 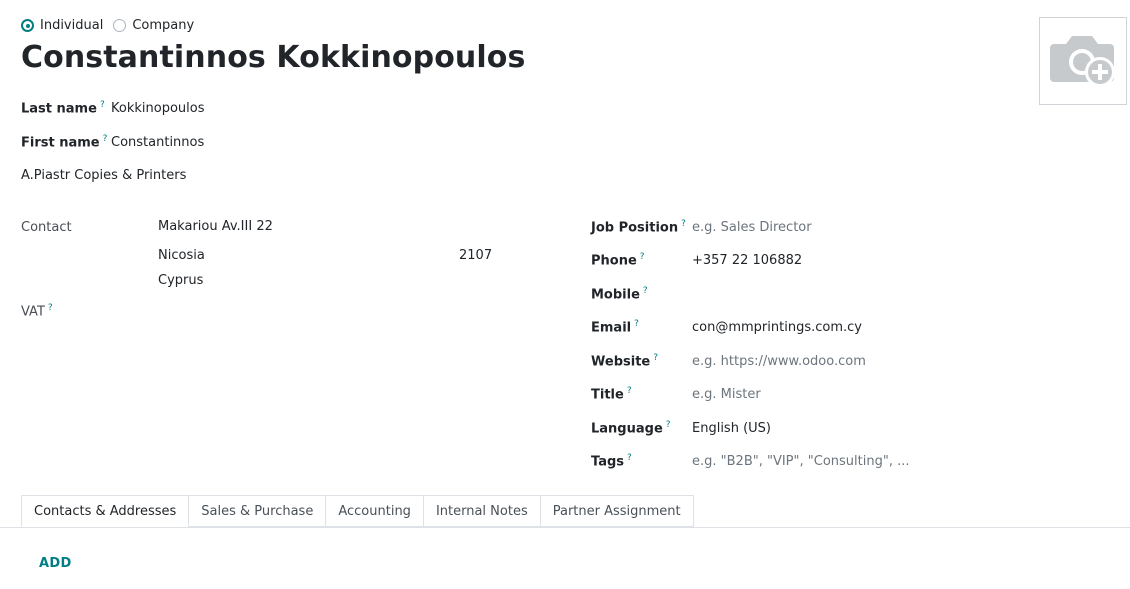 What do you see at coordinates (157, 108) in the screenshot?
I see `last-name-input: Kokkinopoulos` at bounding box center [157, 108].